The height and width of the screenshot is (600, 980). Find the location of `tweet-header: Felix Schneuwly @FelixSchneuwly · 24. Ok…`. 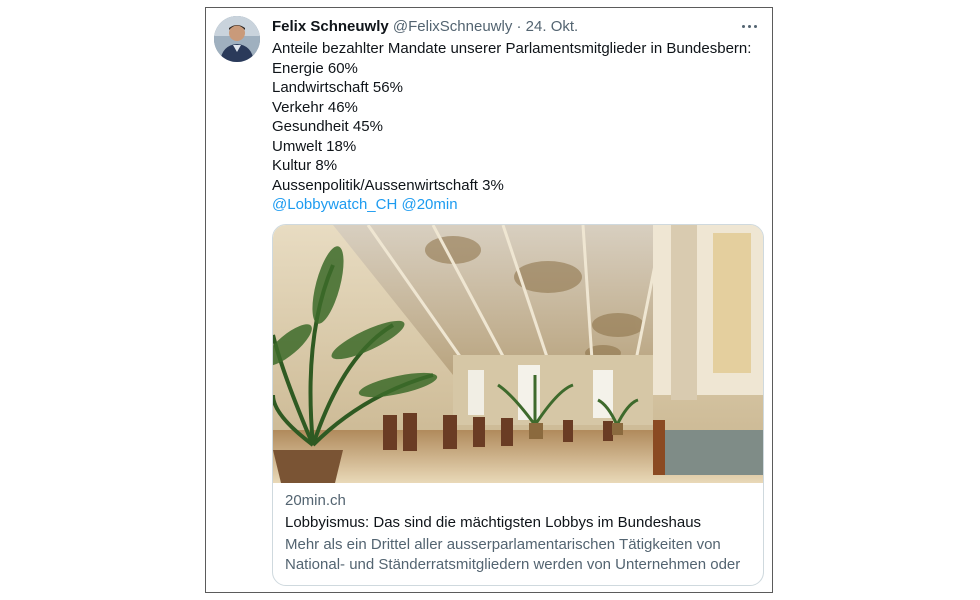

tweet-header: Felix Schneuwly @FelixSchneuwly · 24. Ok… is located at coordinates (425, 27).